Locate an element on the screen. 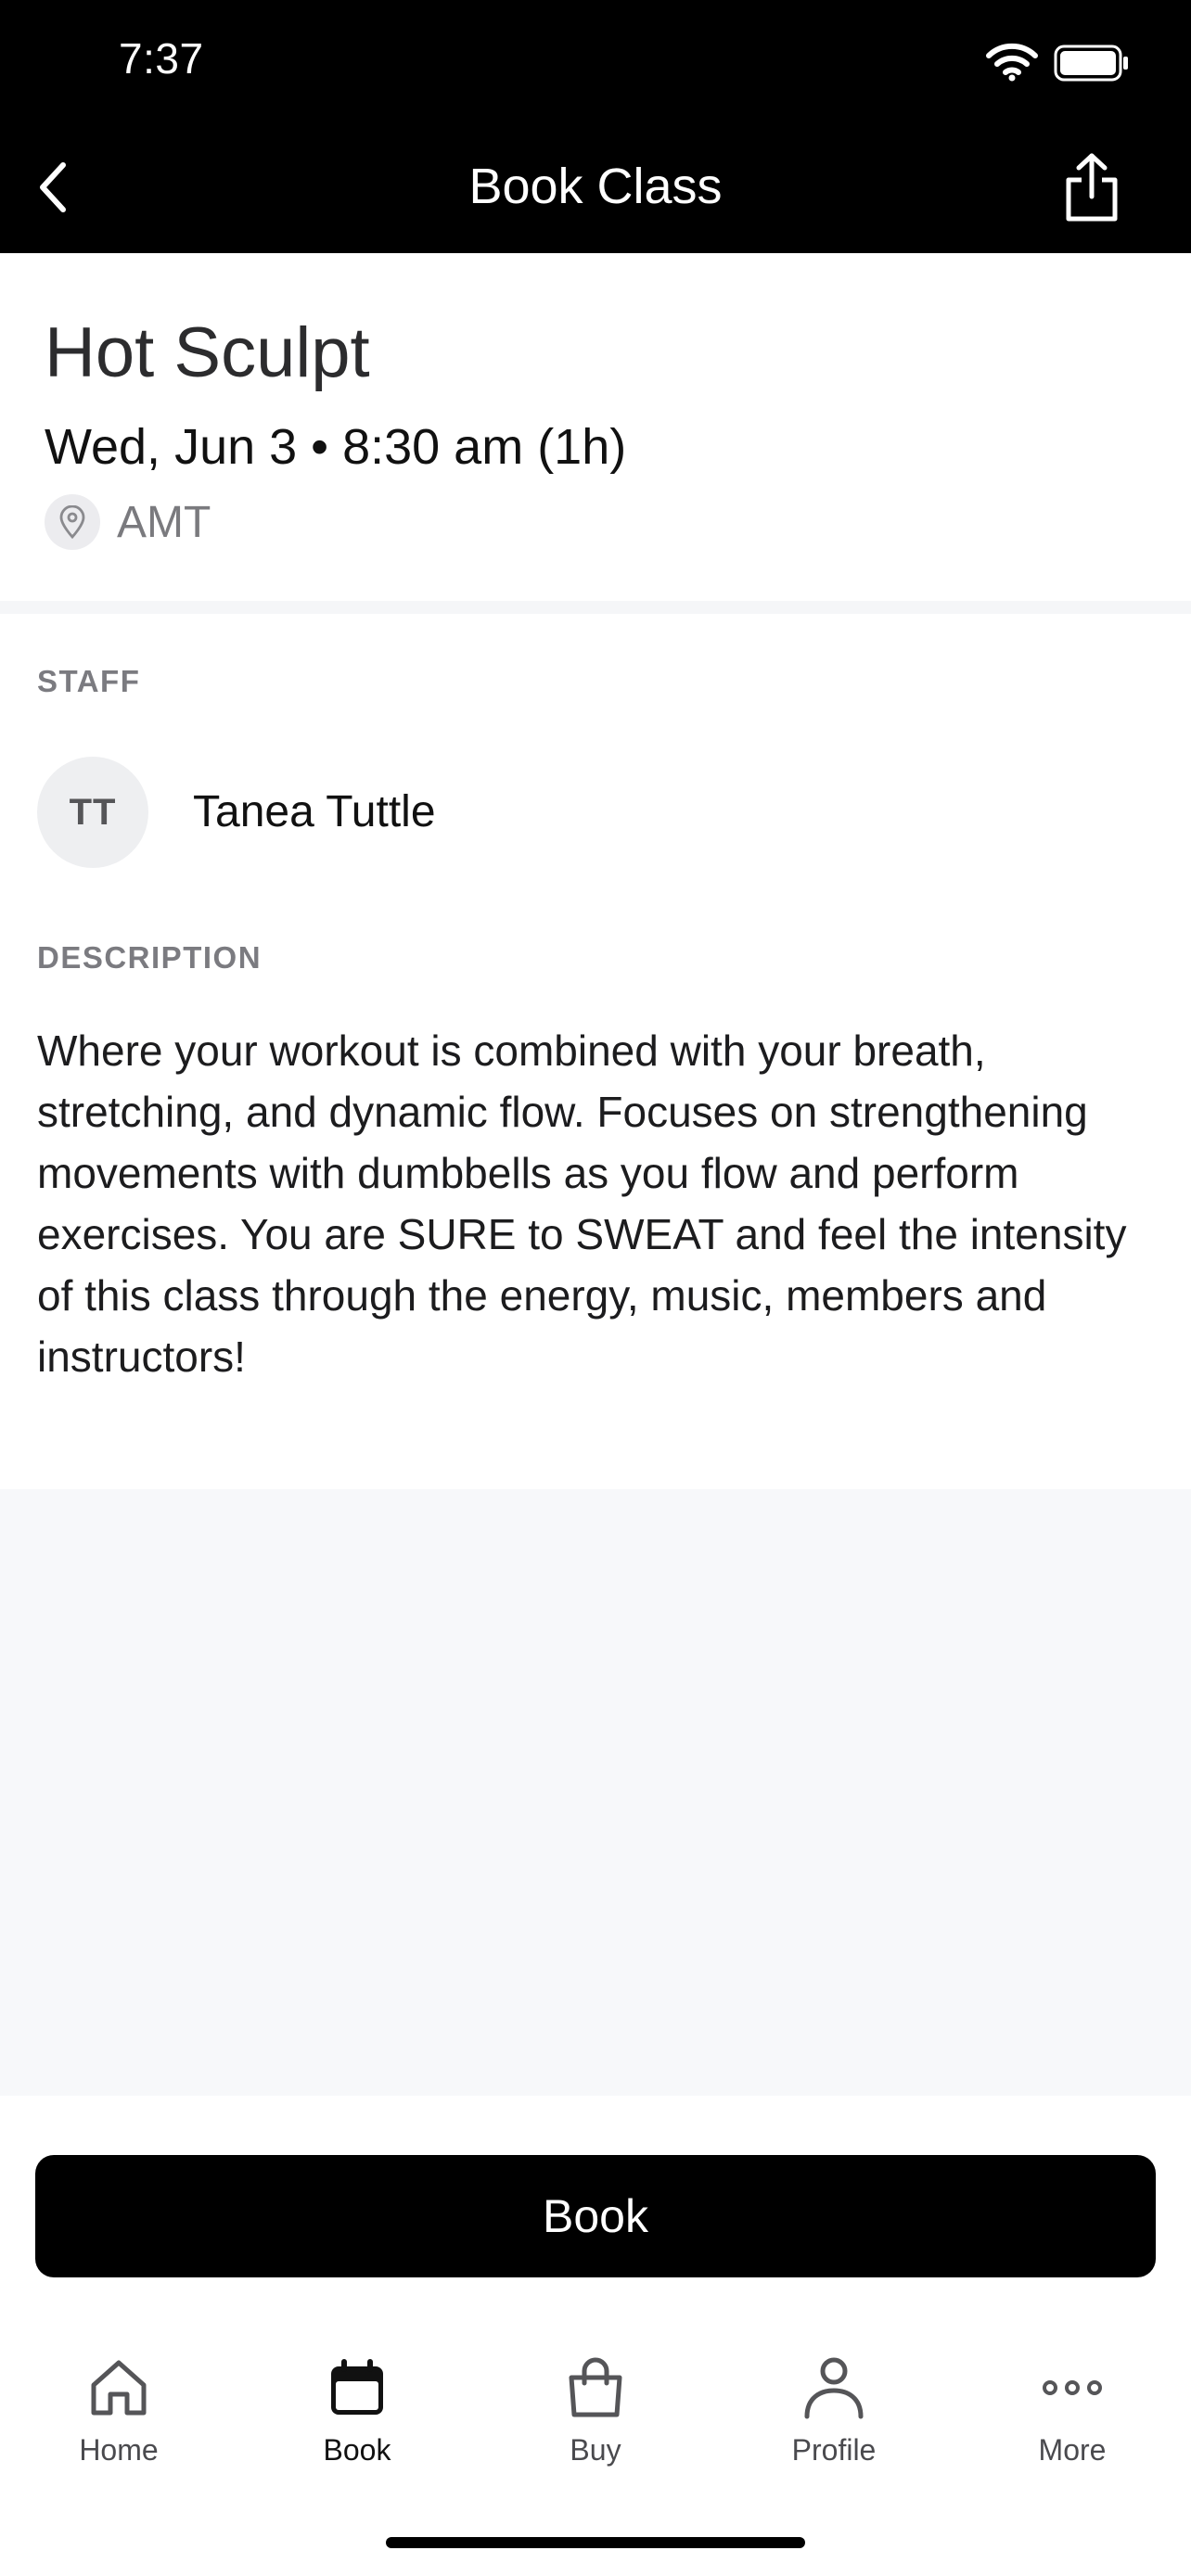 This screenshot has width=1191, height=2576. tab-book: Book is located at coordinates (357, 2415).